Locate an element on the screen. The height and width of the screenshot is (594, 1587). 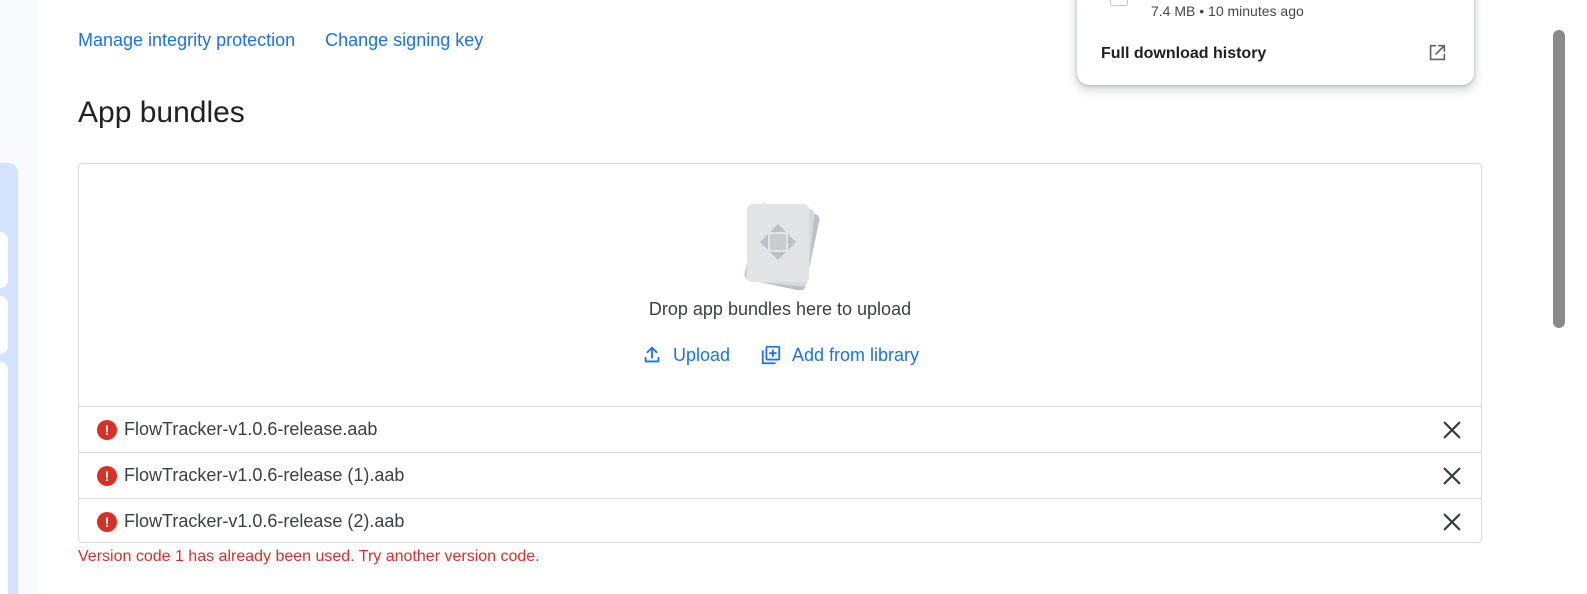
file-icon is located at coordinates (1119, 3).